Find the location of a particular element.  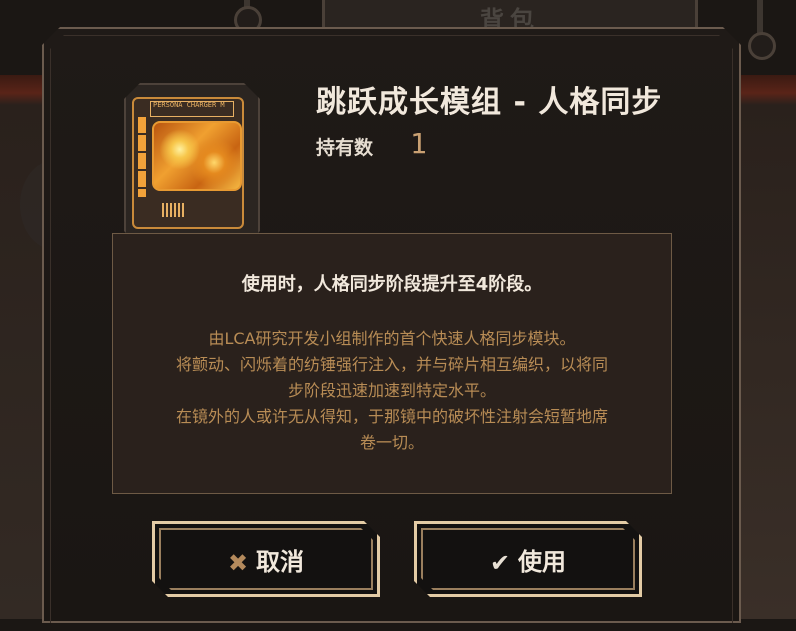

held-count-label: 持有数 is located at coordinates (345, 148).